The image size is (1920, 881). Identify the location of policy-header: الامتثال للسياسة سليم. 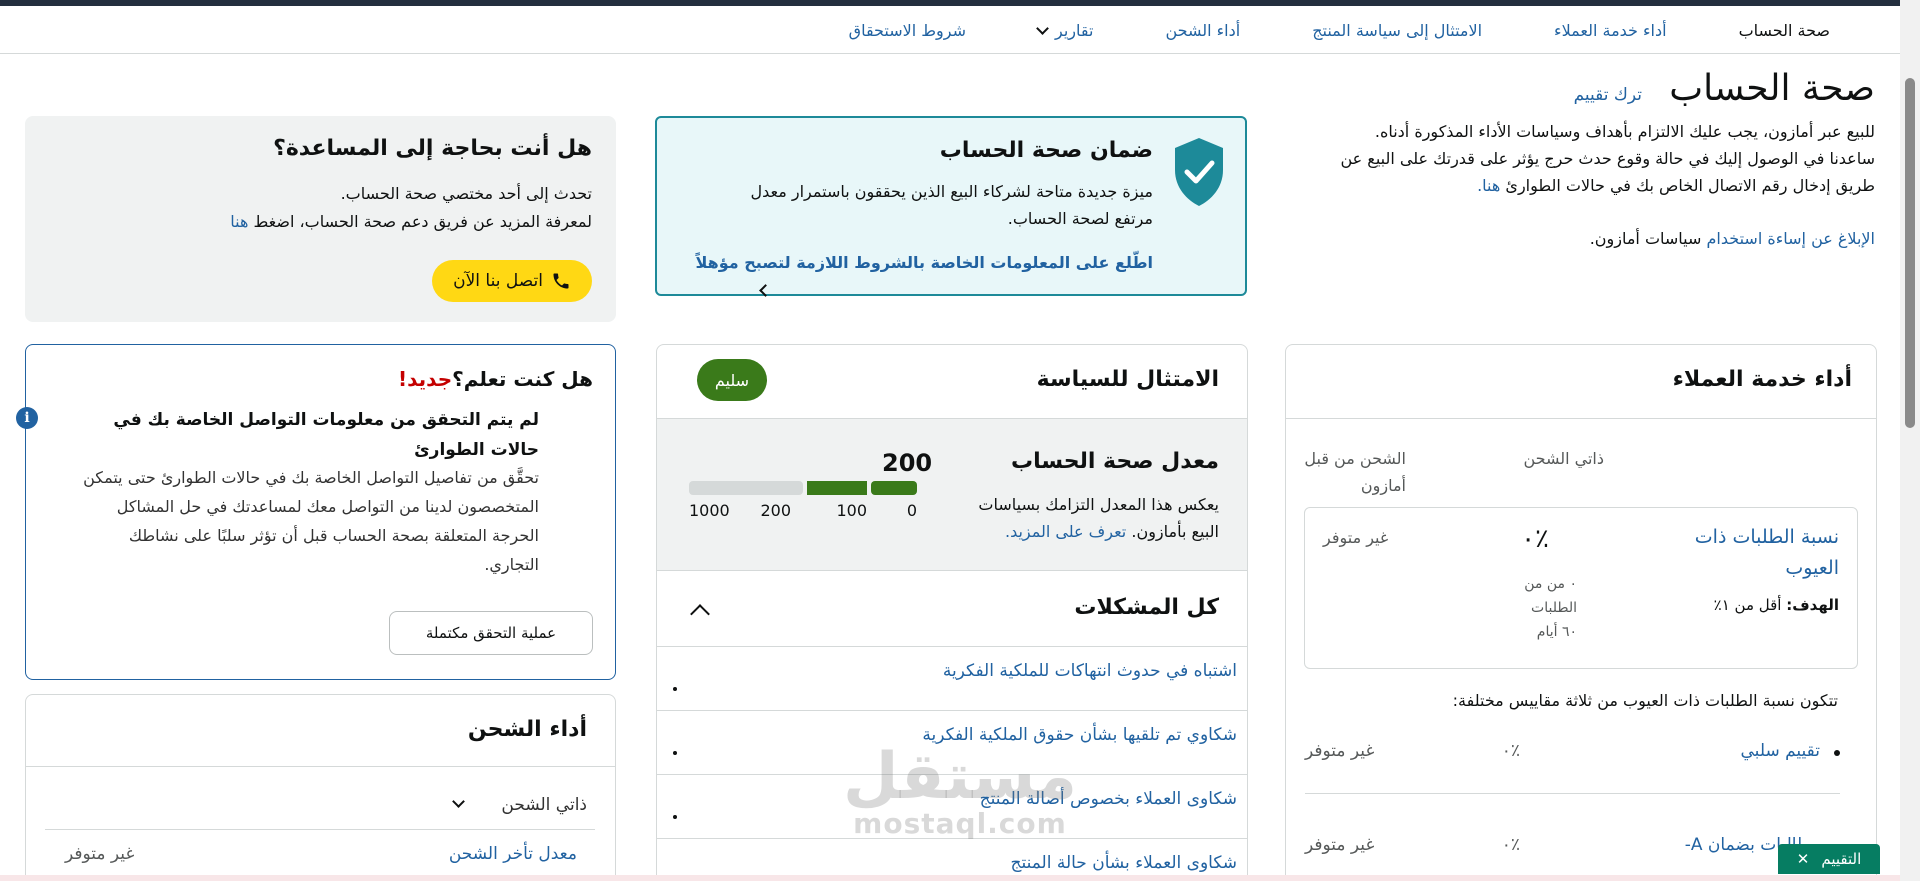
(952, 382).